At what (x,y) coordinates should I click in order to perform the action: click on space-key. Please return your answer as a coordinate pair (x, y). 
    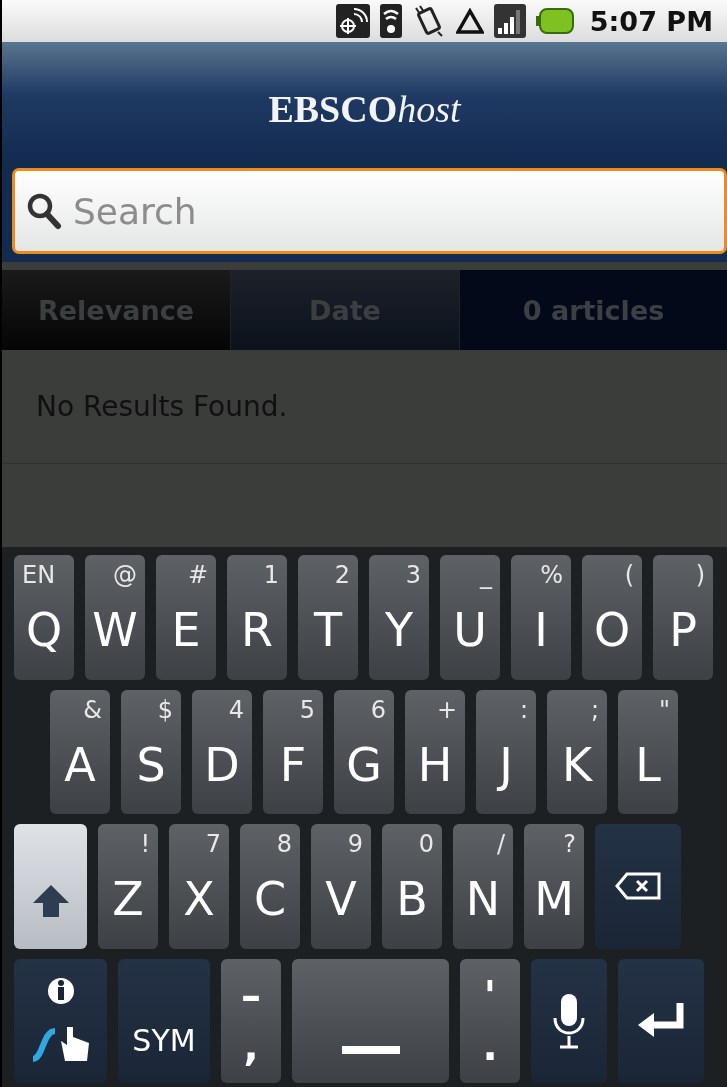
    Looking at the image, I should click on (370, 1020).